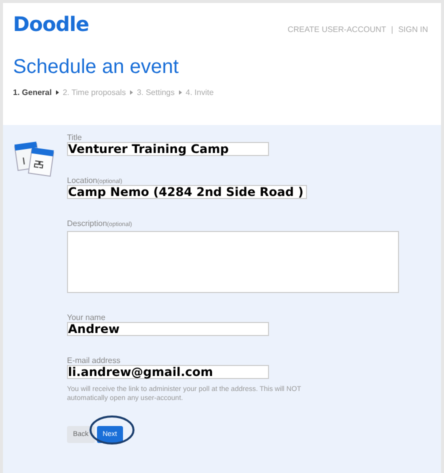  What do you see at coordinates (32, 92) in the screenshot?
I see `wizard-step: 1. General` at bounding box center [32, 92].